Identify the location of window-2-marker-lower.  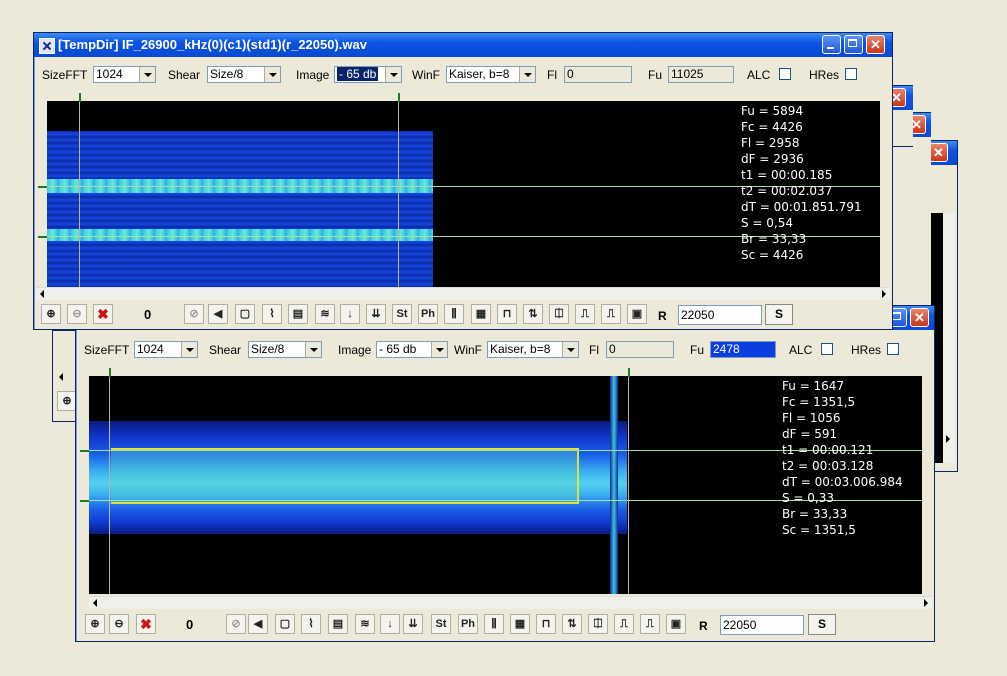
(84, 501).